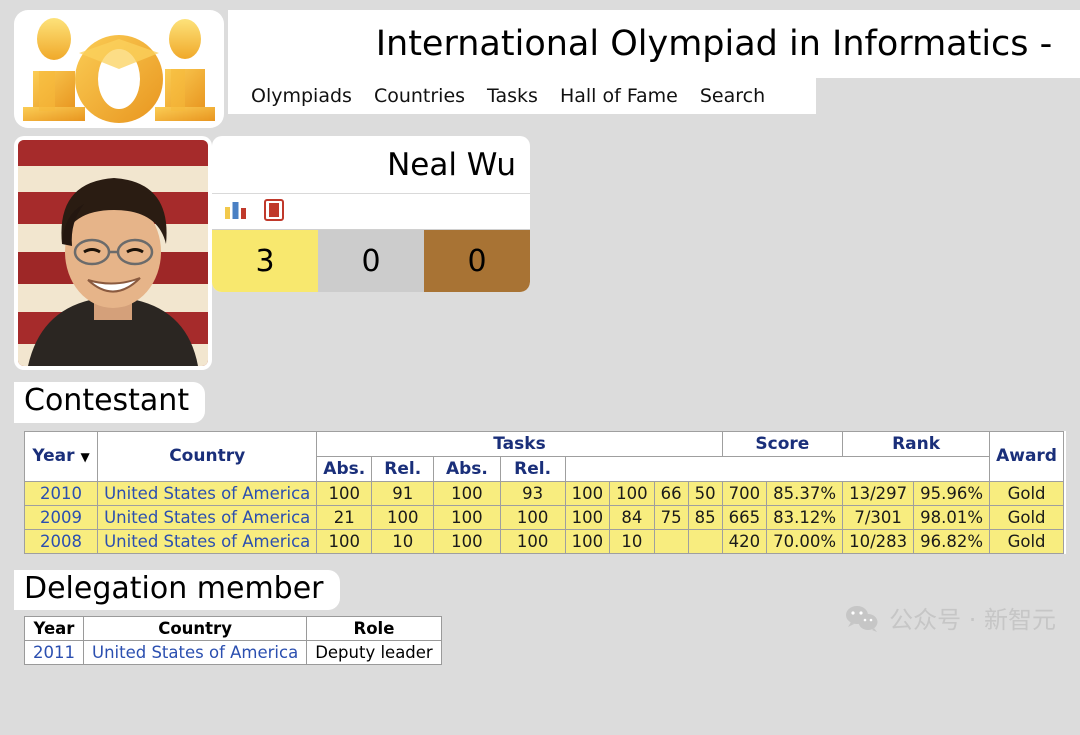  I want to click on sort-descending-icon: ▼, so click(85, 457).